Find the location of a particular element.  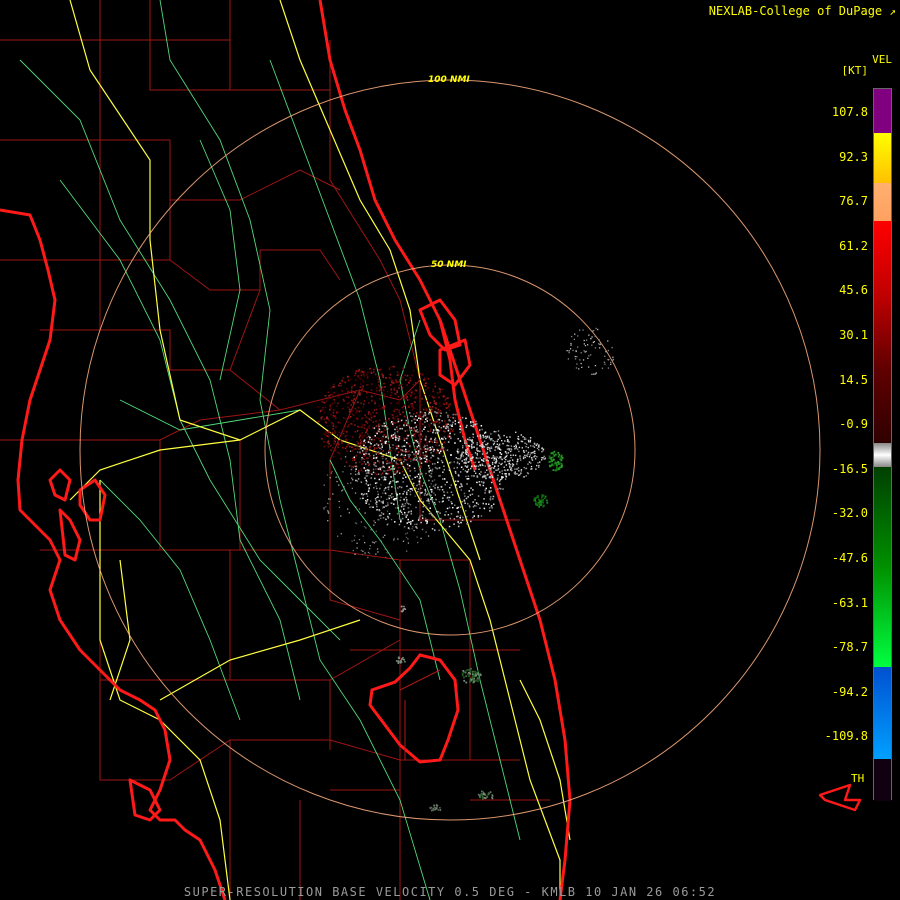

legend-tick: 30.1 is located at coordinates (853, 335).